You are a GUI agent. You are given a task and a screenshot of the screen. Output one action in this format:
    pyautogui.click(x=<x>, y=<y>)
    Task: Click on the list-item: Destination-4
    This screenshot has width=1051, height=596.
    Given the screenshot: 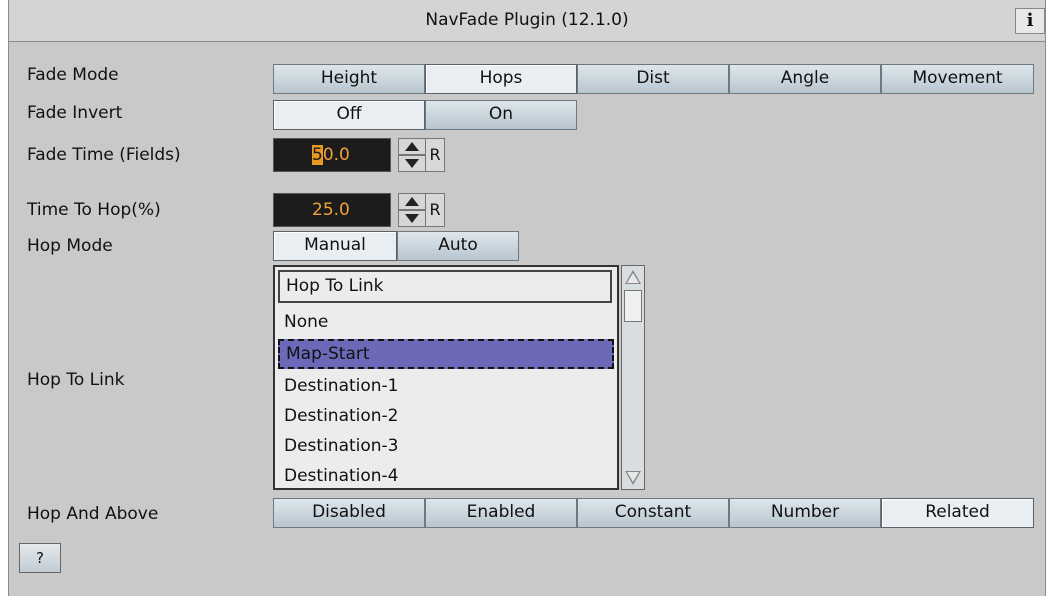 What is the action you would take?
    pyautogui.click(x=446, y=474)
    